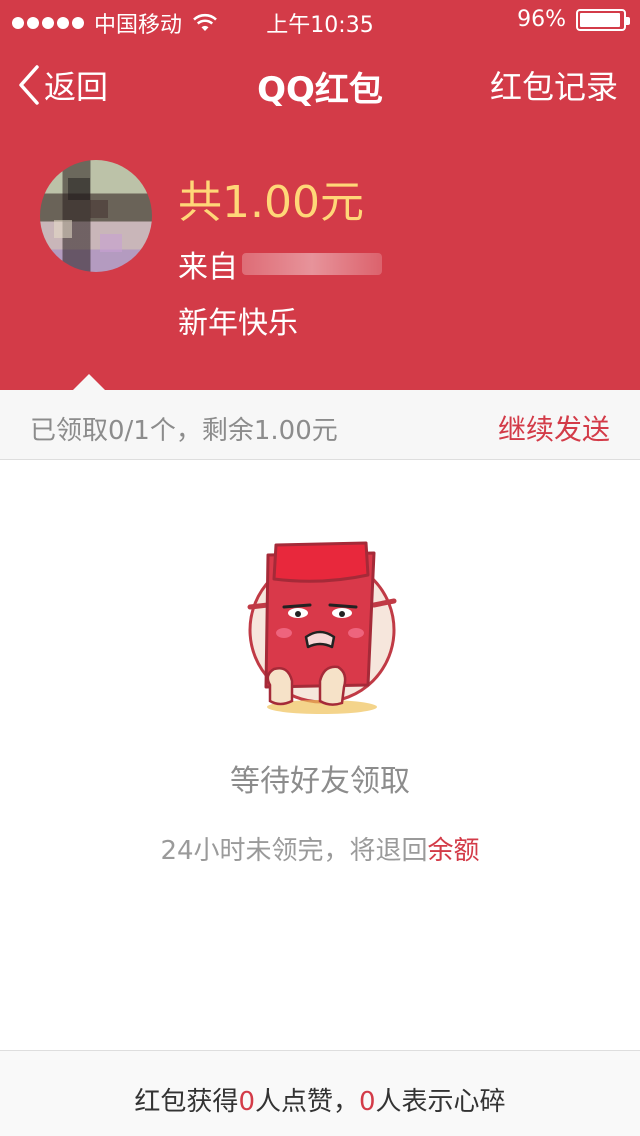 The width and height of the screenshot is (640, 1136). I want to click on likes-count: 0, so click(246, 1102).